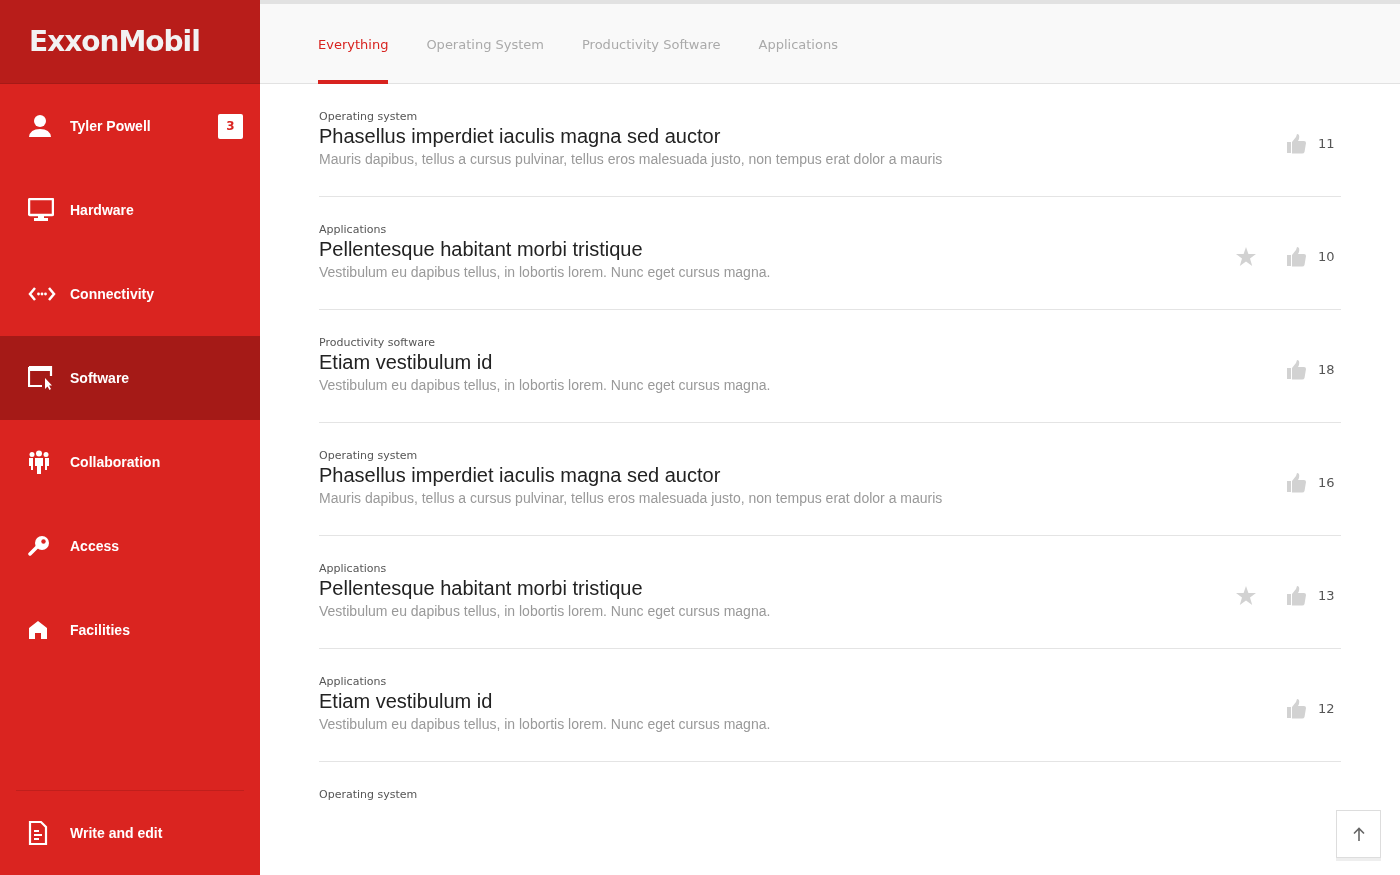  I want to click on sidebar-item: Access, so click(130, 546).